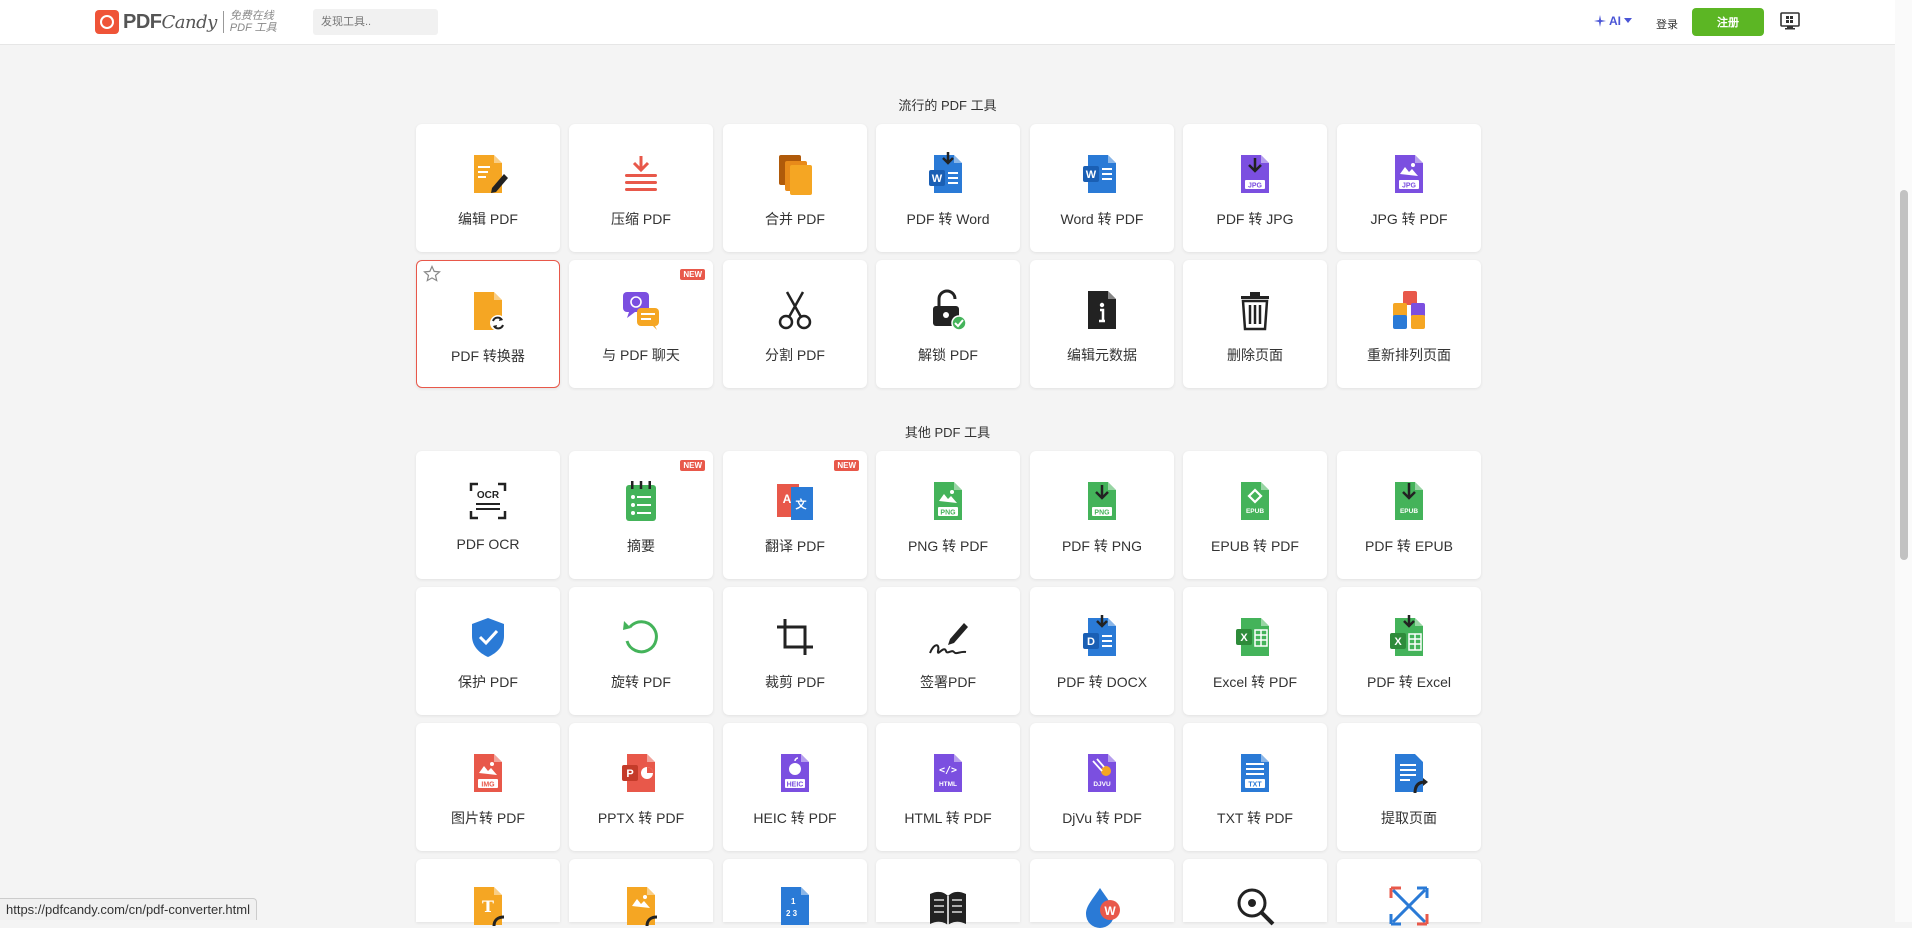 The image size is (1912, 928). I want to click on tool-card-heic-to-pdf: HEIC HEIC 转 PDF, so click(795, 787).